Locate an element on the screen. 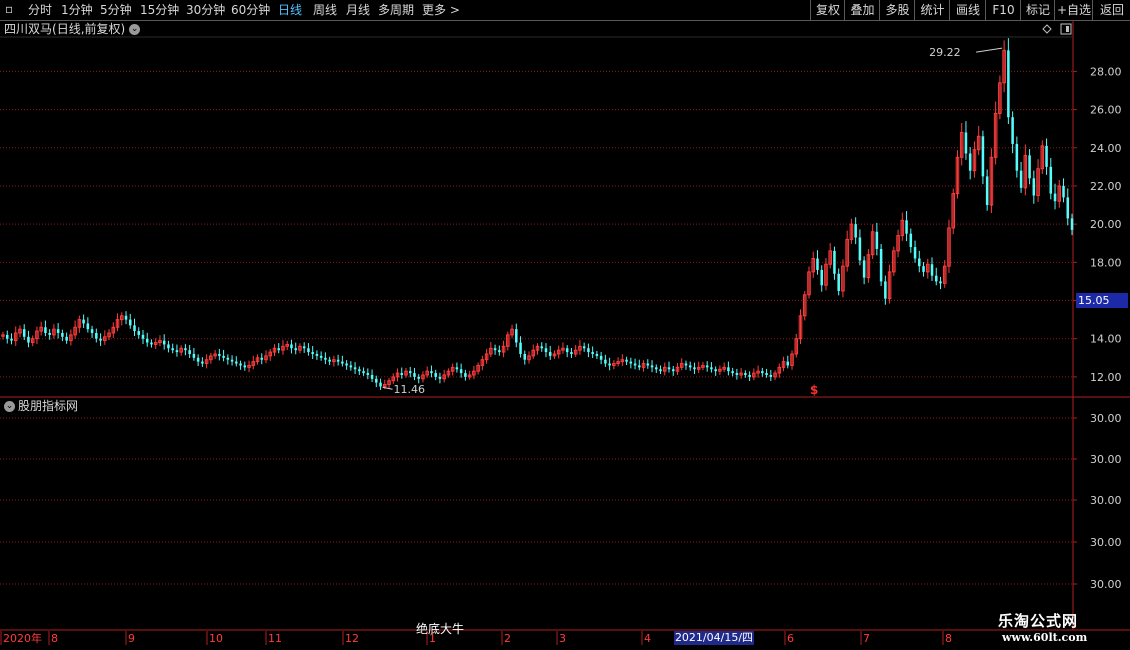 This screenshot has height=650, width=1130. toolbar-button-8: 返回 is located at coordinates (1111, 10).